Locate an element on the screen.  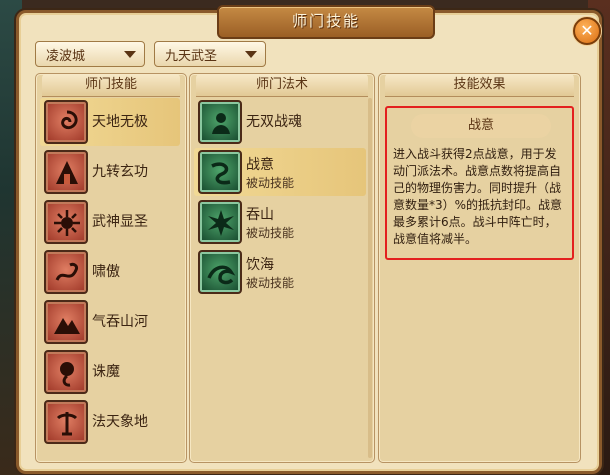
window-title-plate: 师门技能 is located at coordinates (326, 22).